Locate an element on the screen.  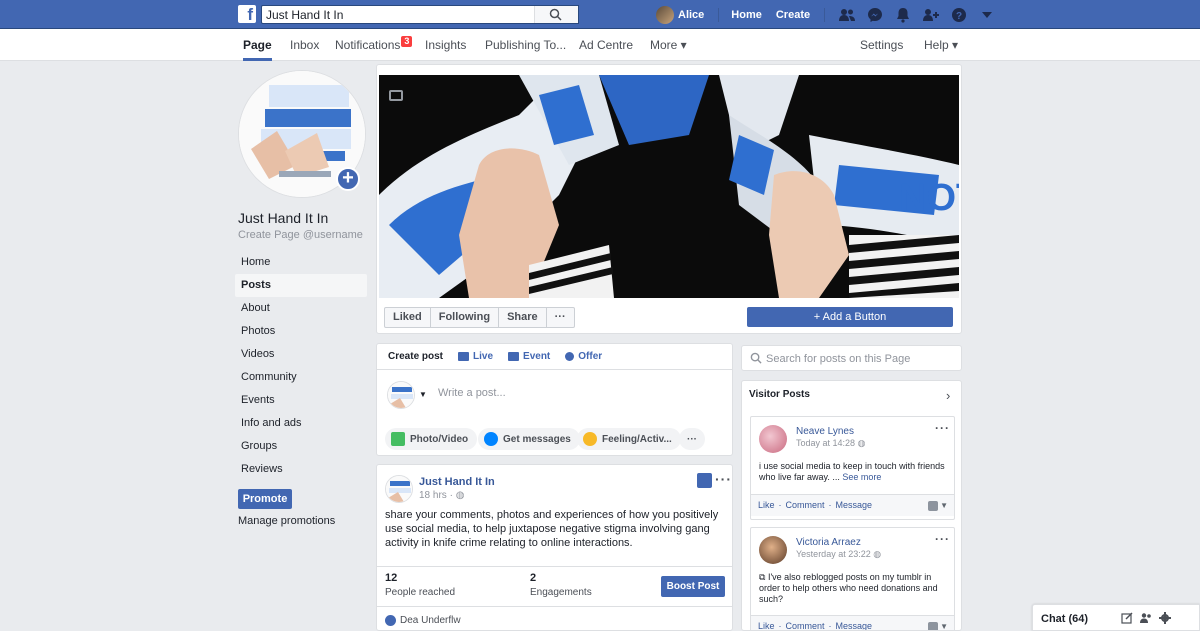
get-messages-label: Get messages is located at coordinates (537, 439).